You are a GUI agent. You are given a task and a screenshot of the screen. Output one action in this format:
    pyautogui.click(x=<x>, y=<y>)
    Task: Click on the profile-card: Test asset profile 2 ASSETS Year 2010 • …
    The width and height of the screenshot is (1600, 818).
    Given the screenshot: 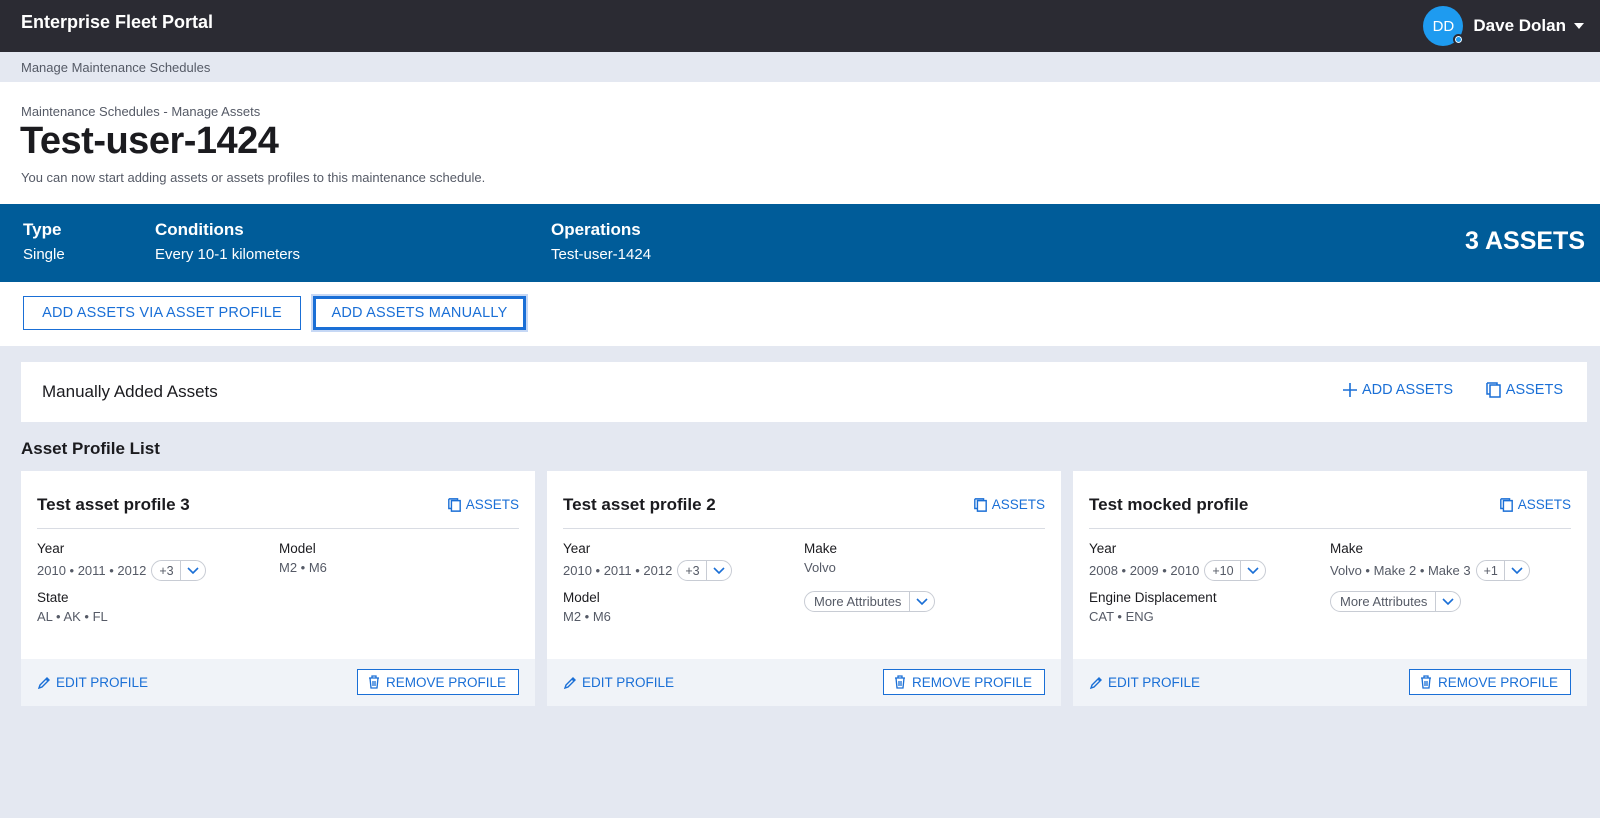 What is the action you would take?
    pyautogui.click(x=804, y=588)
    